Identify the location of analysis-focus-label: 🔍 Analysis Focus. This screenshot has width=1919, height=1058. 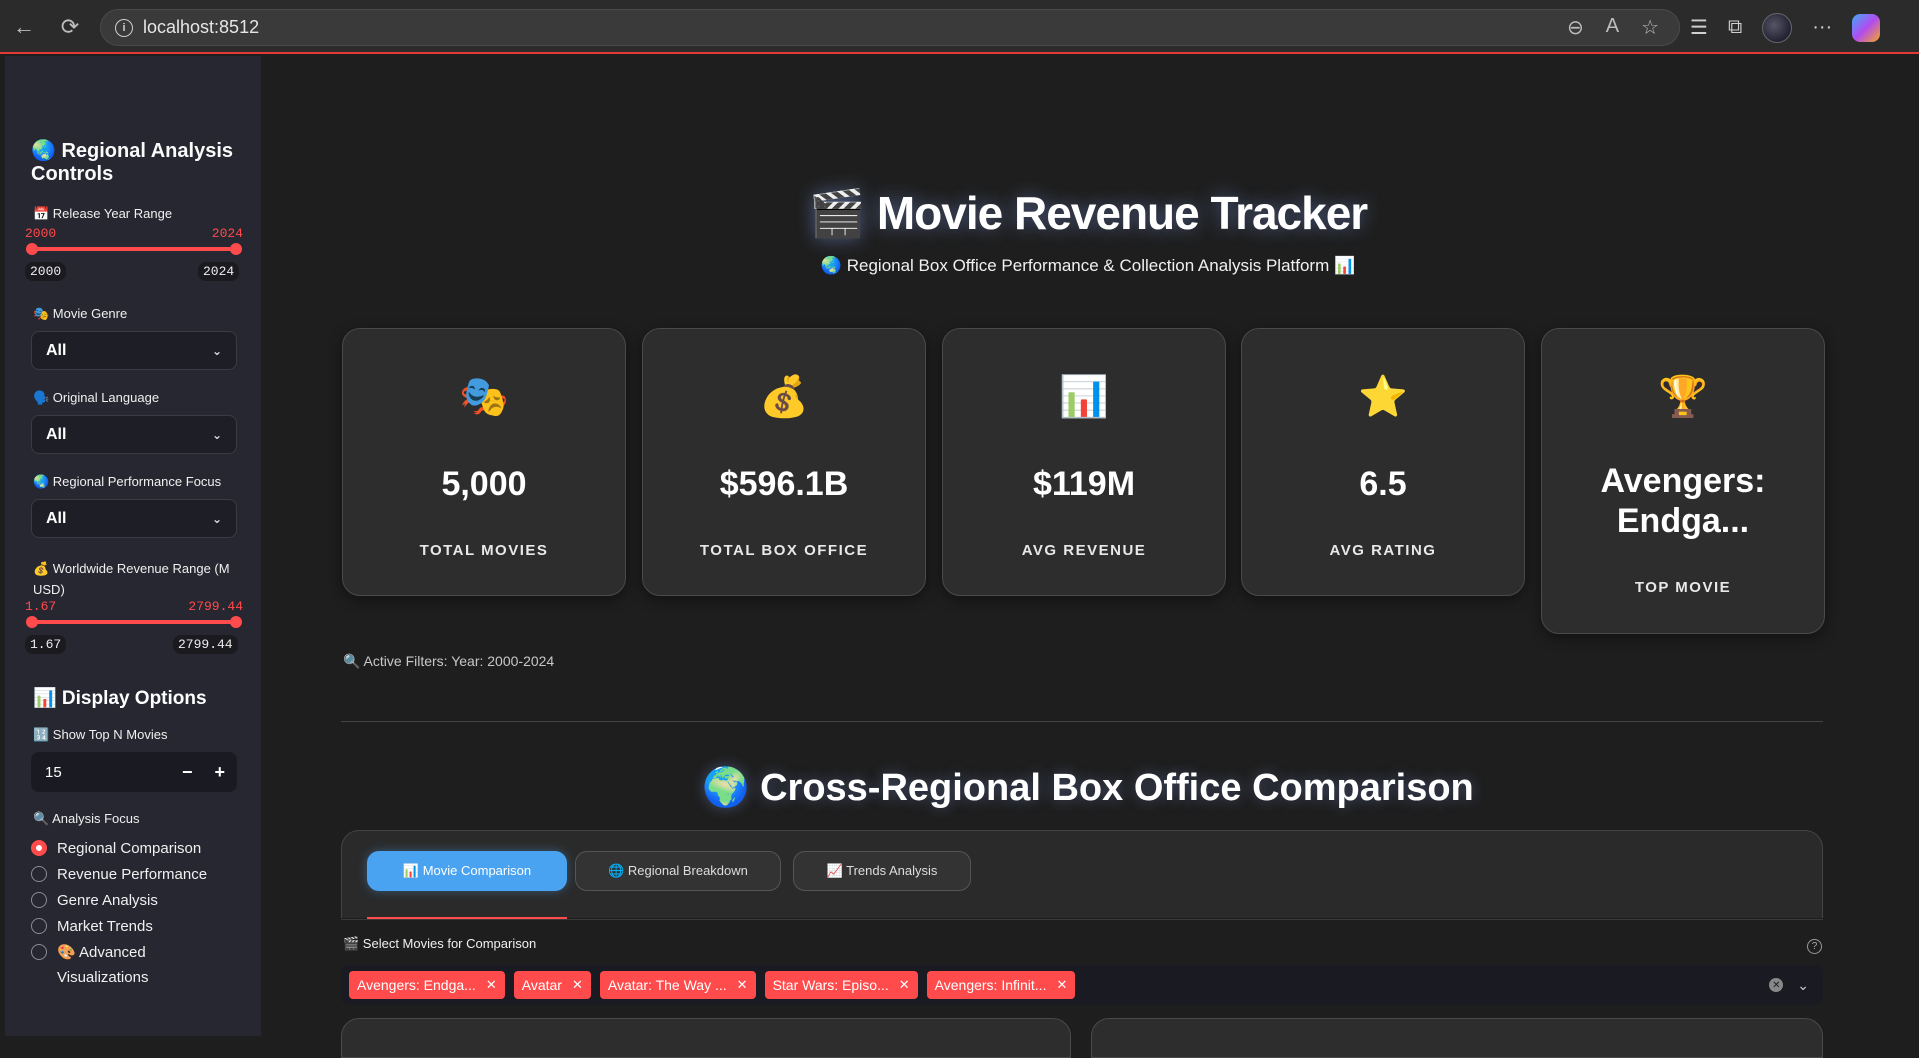
(86, 818).